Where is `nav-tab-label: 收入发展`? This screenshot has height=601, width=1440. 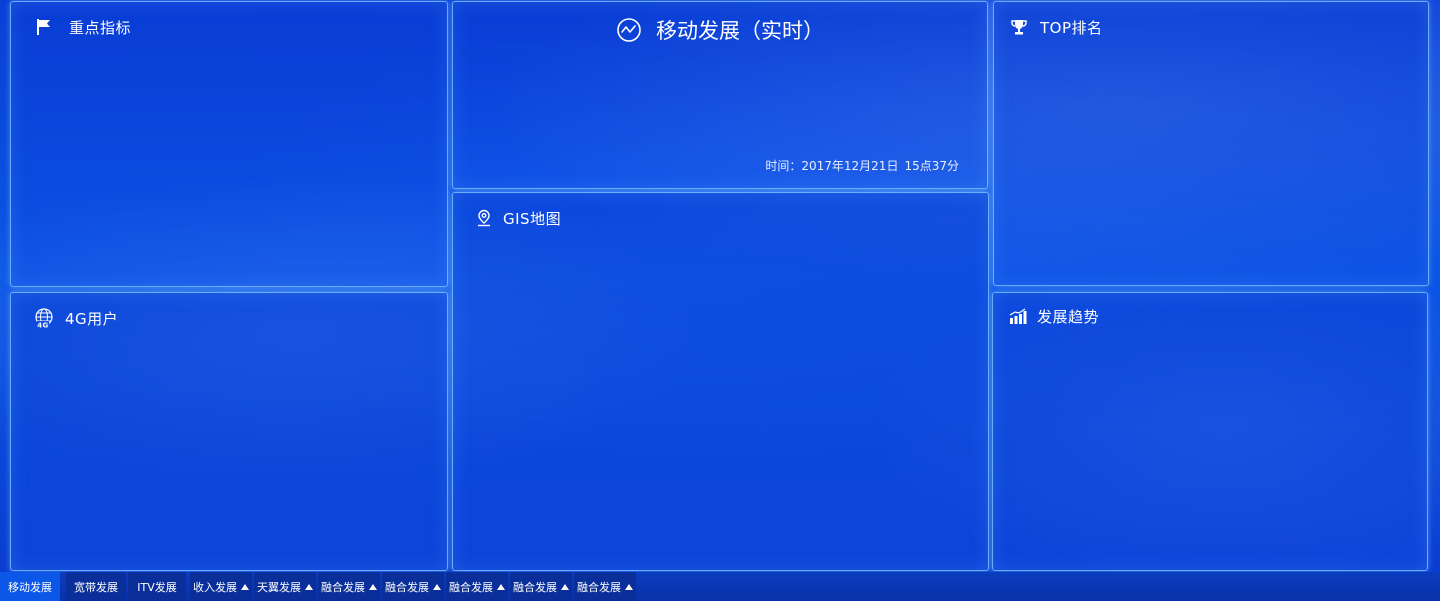
nav-tab-label: 收入发展 is located at coordinates (215, 587).